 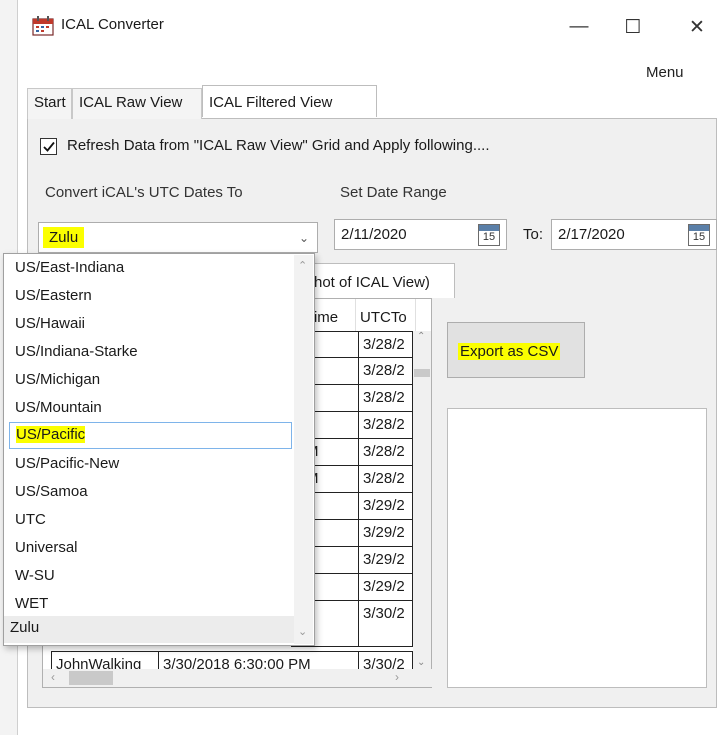 What do you see at coordinates (53, 677) in the screenshot?
I see `scroll-left-icon: ‹` at bounding box center [53, 677].